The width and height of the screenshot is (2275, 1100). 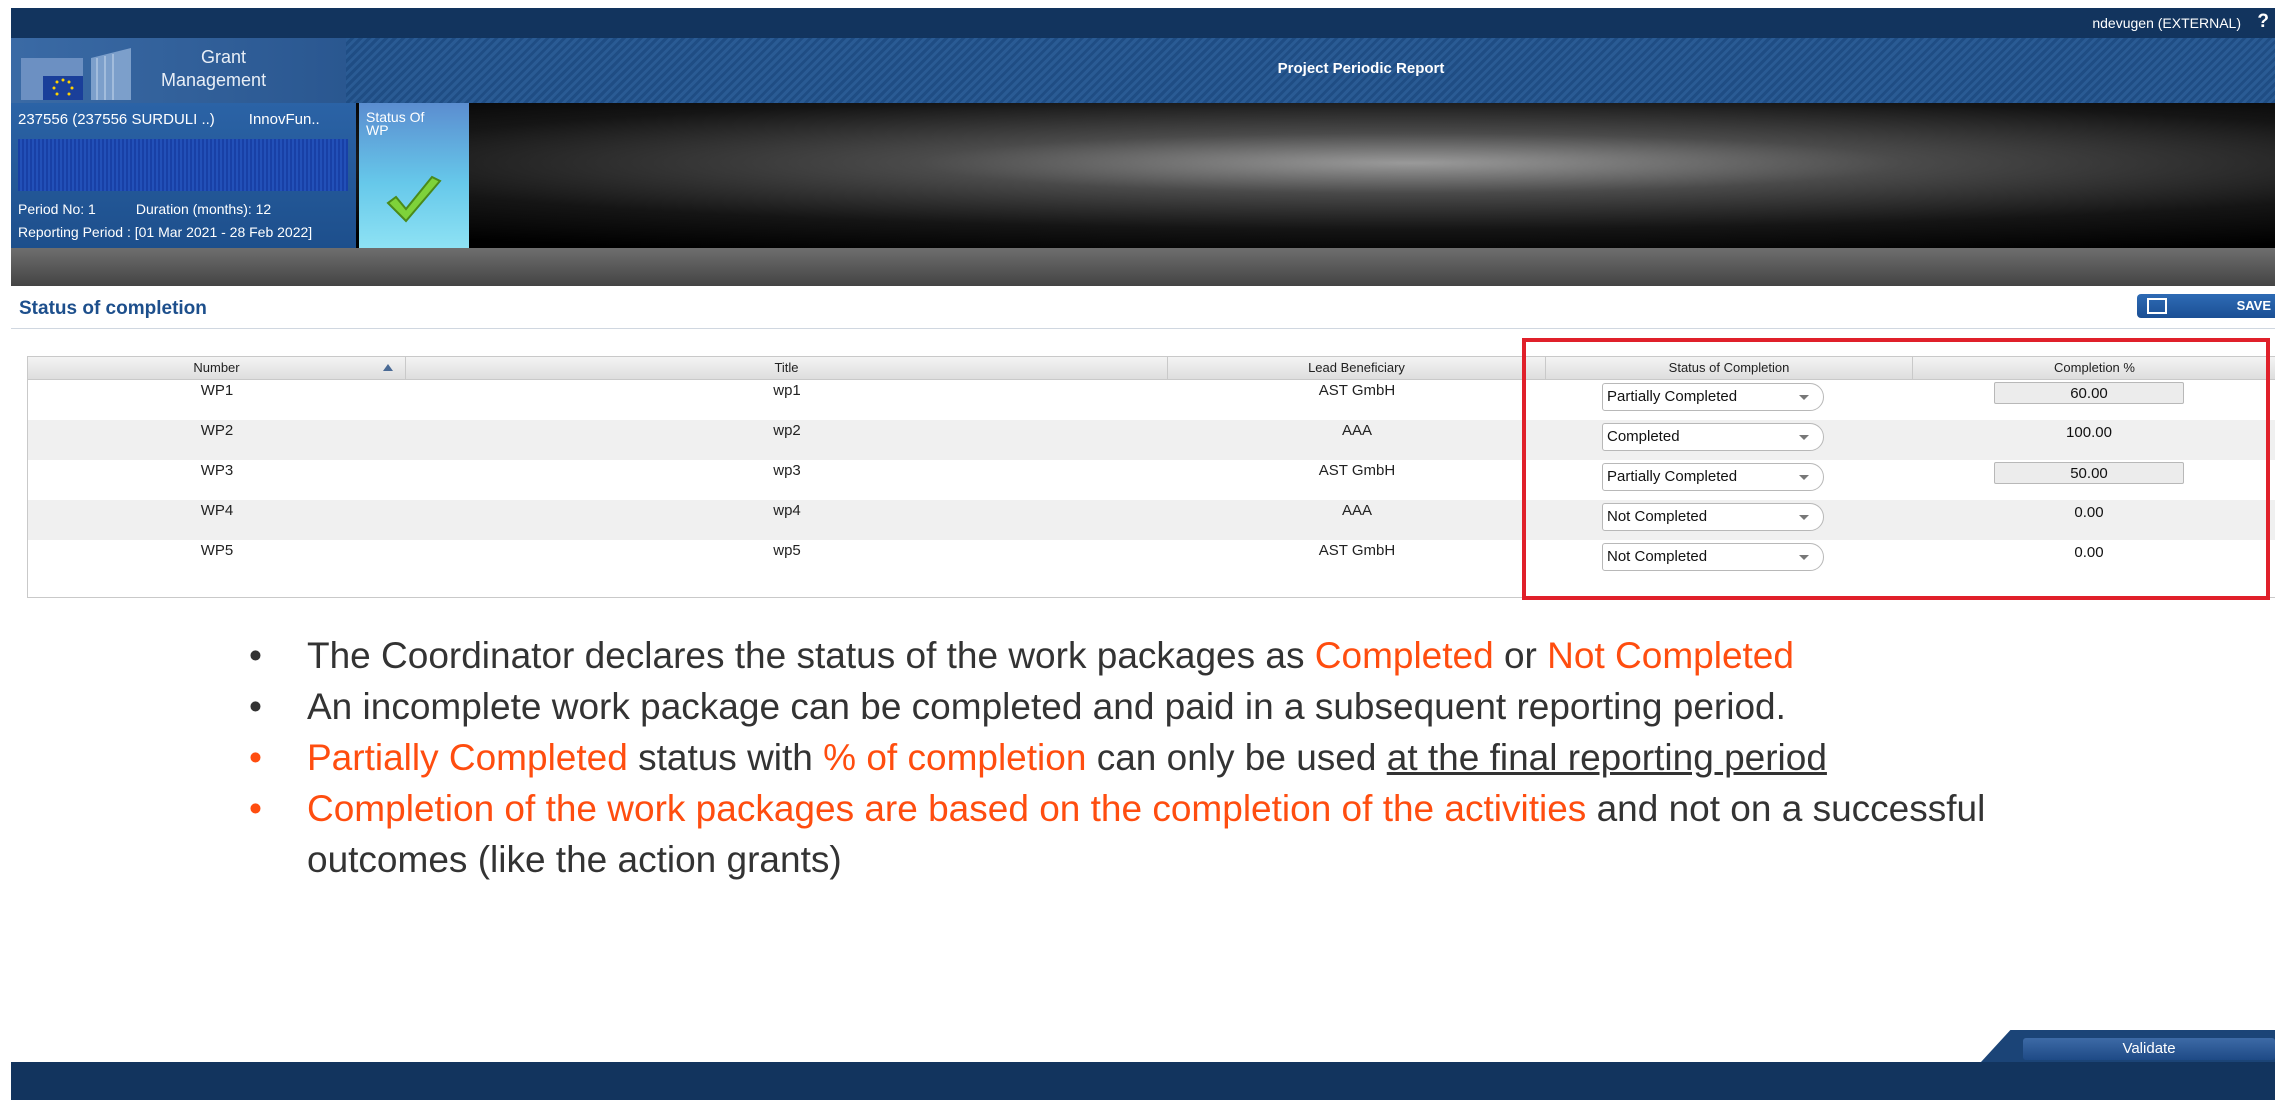 I want to click on wp-number: WP1, so click(x=217, y=390).